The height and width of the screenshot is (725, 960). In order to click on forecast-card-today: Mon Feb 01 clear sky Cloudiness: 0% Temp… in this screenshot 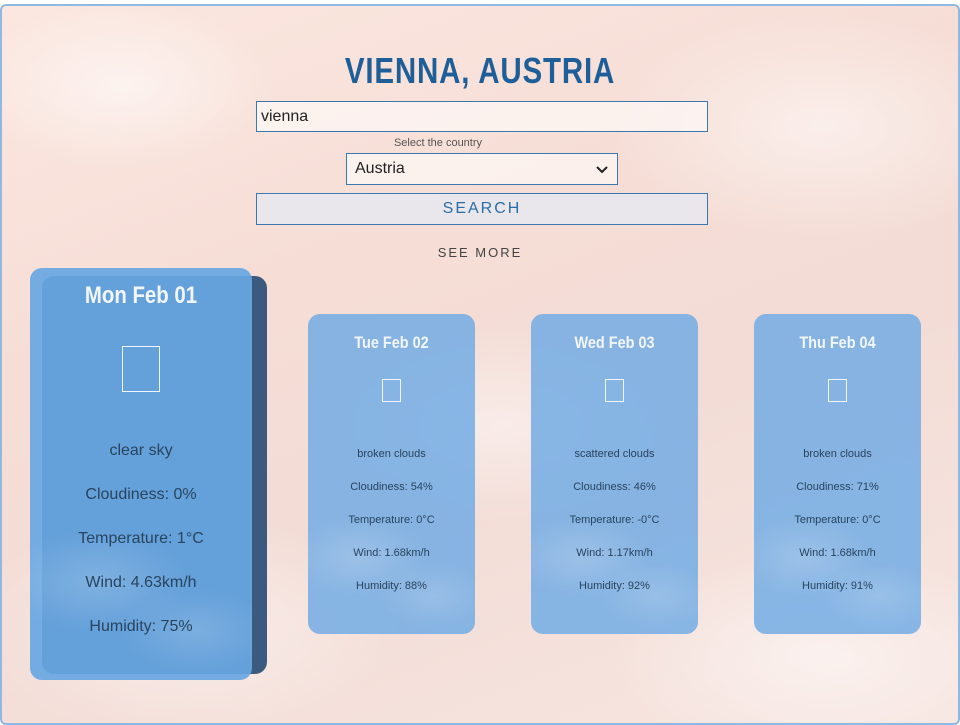, I will do `click(141, 474)`.